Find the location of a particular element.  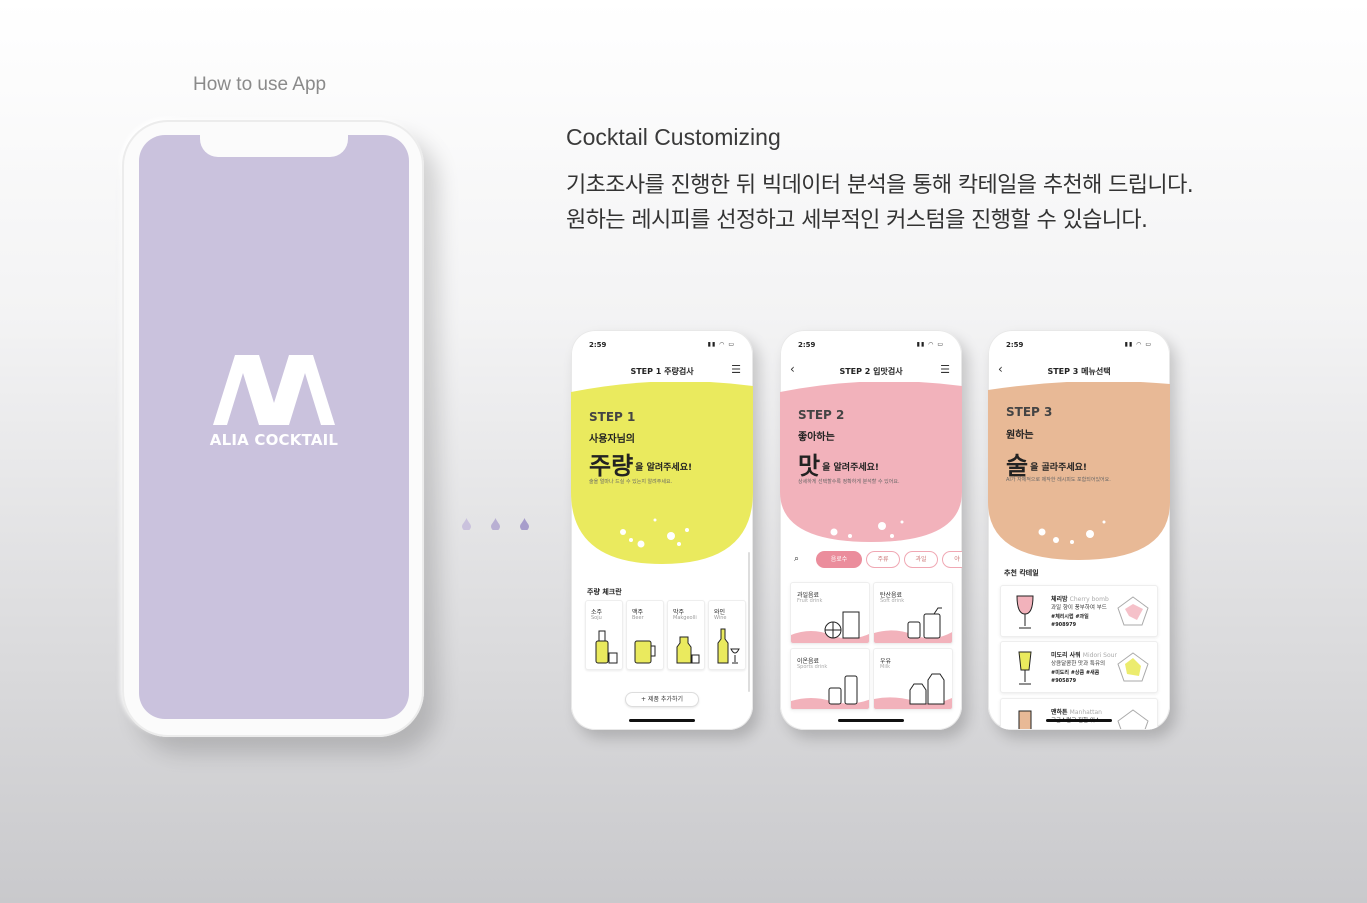

flavor-card-milk: 우유 Milk is located at coordinates (913, 679).